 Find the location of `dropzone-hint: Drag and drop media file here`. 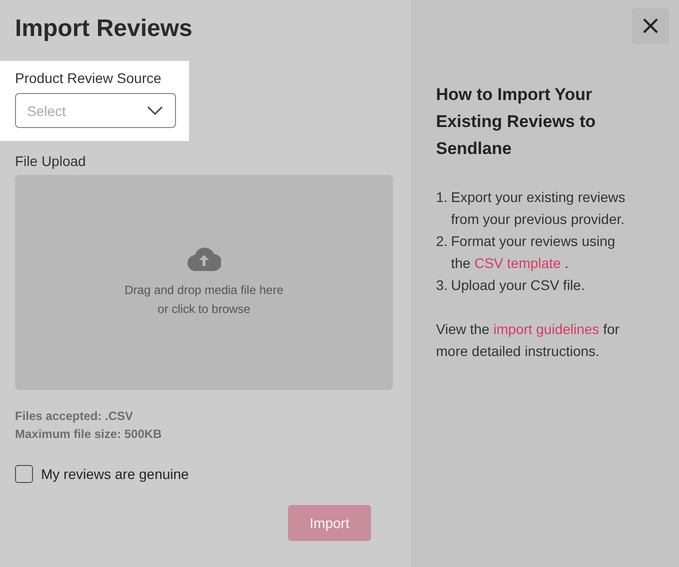

dropzone-hint: Drag and drop media file here is located at coordinates (204, 290).